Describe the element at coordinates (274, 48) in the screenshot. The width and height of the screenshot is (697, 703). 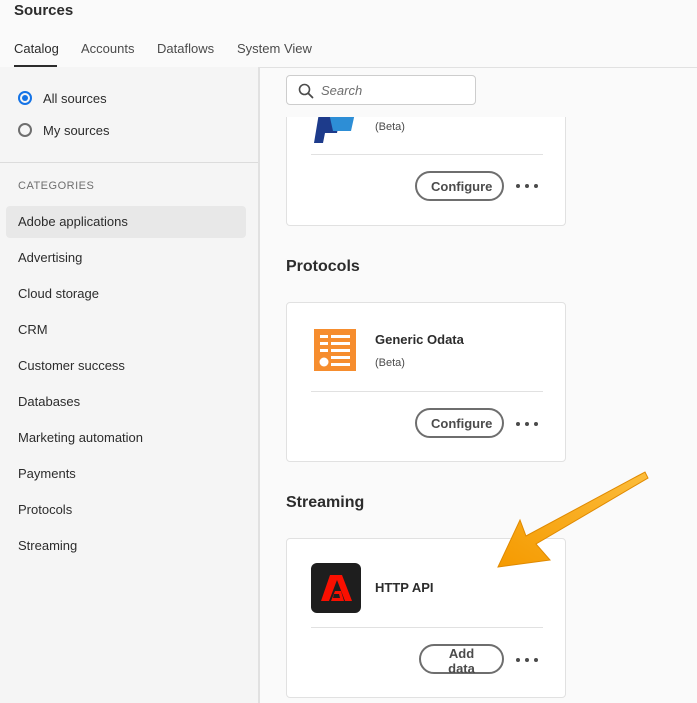
I see `tab-system-view: System View` at that location.